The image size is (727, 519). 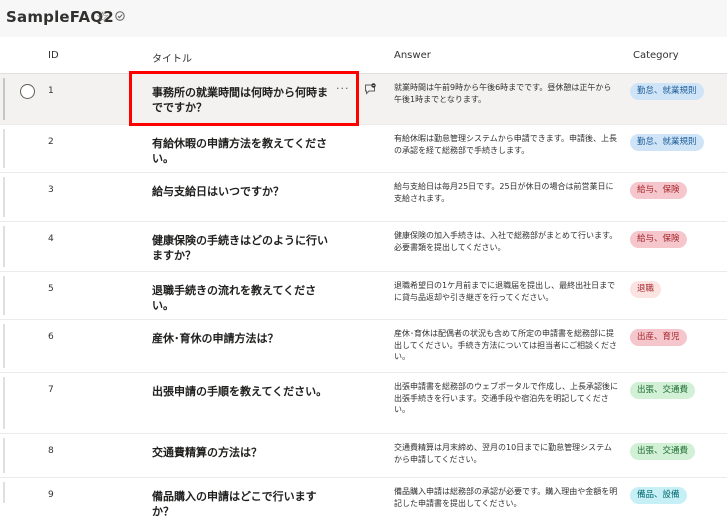 What do you see at coordinates (240, 248) in the screenshot?
I see `row-title: 健康保険の手続きはどのように行いますか？` at bounding box center [240, 248].